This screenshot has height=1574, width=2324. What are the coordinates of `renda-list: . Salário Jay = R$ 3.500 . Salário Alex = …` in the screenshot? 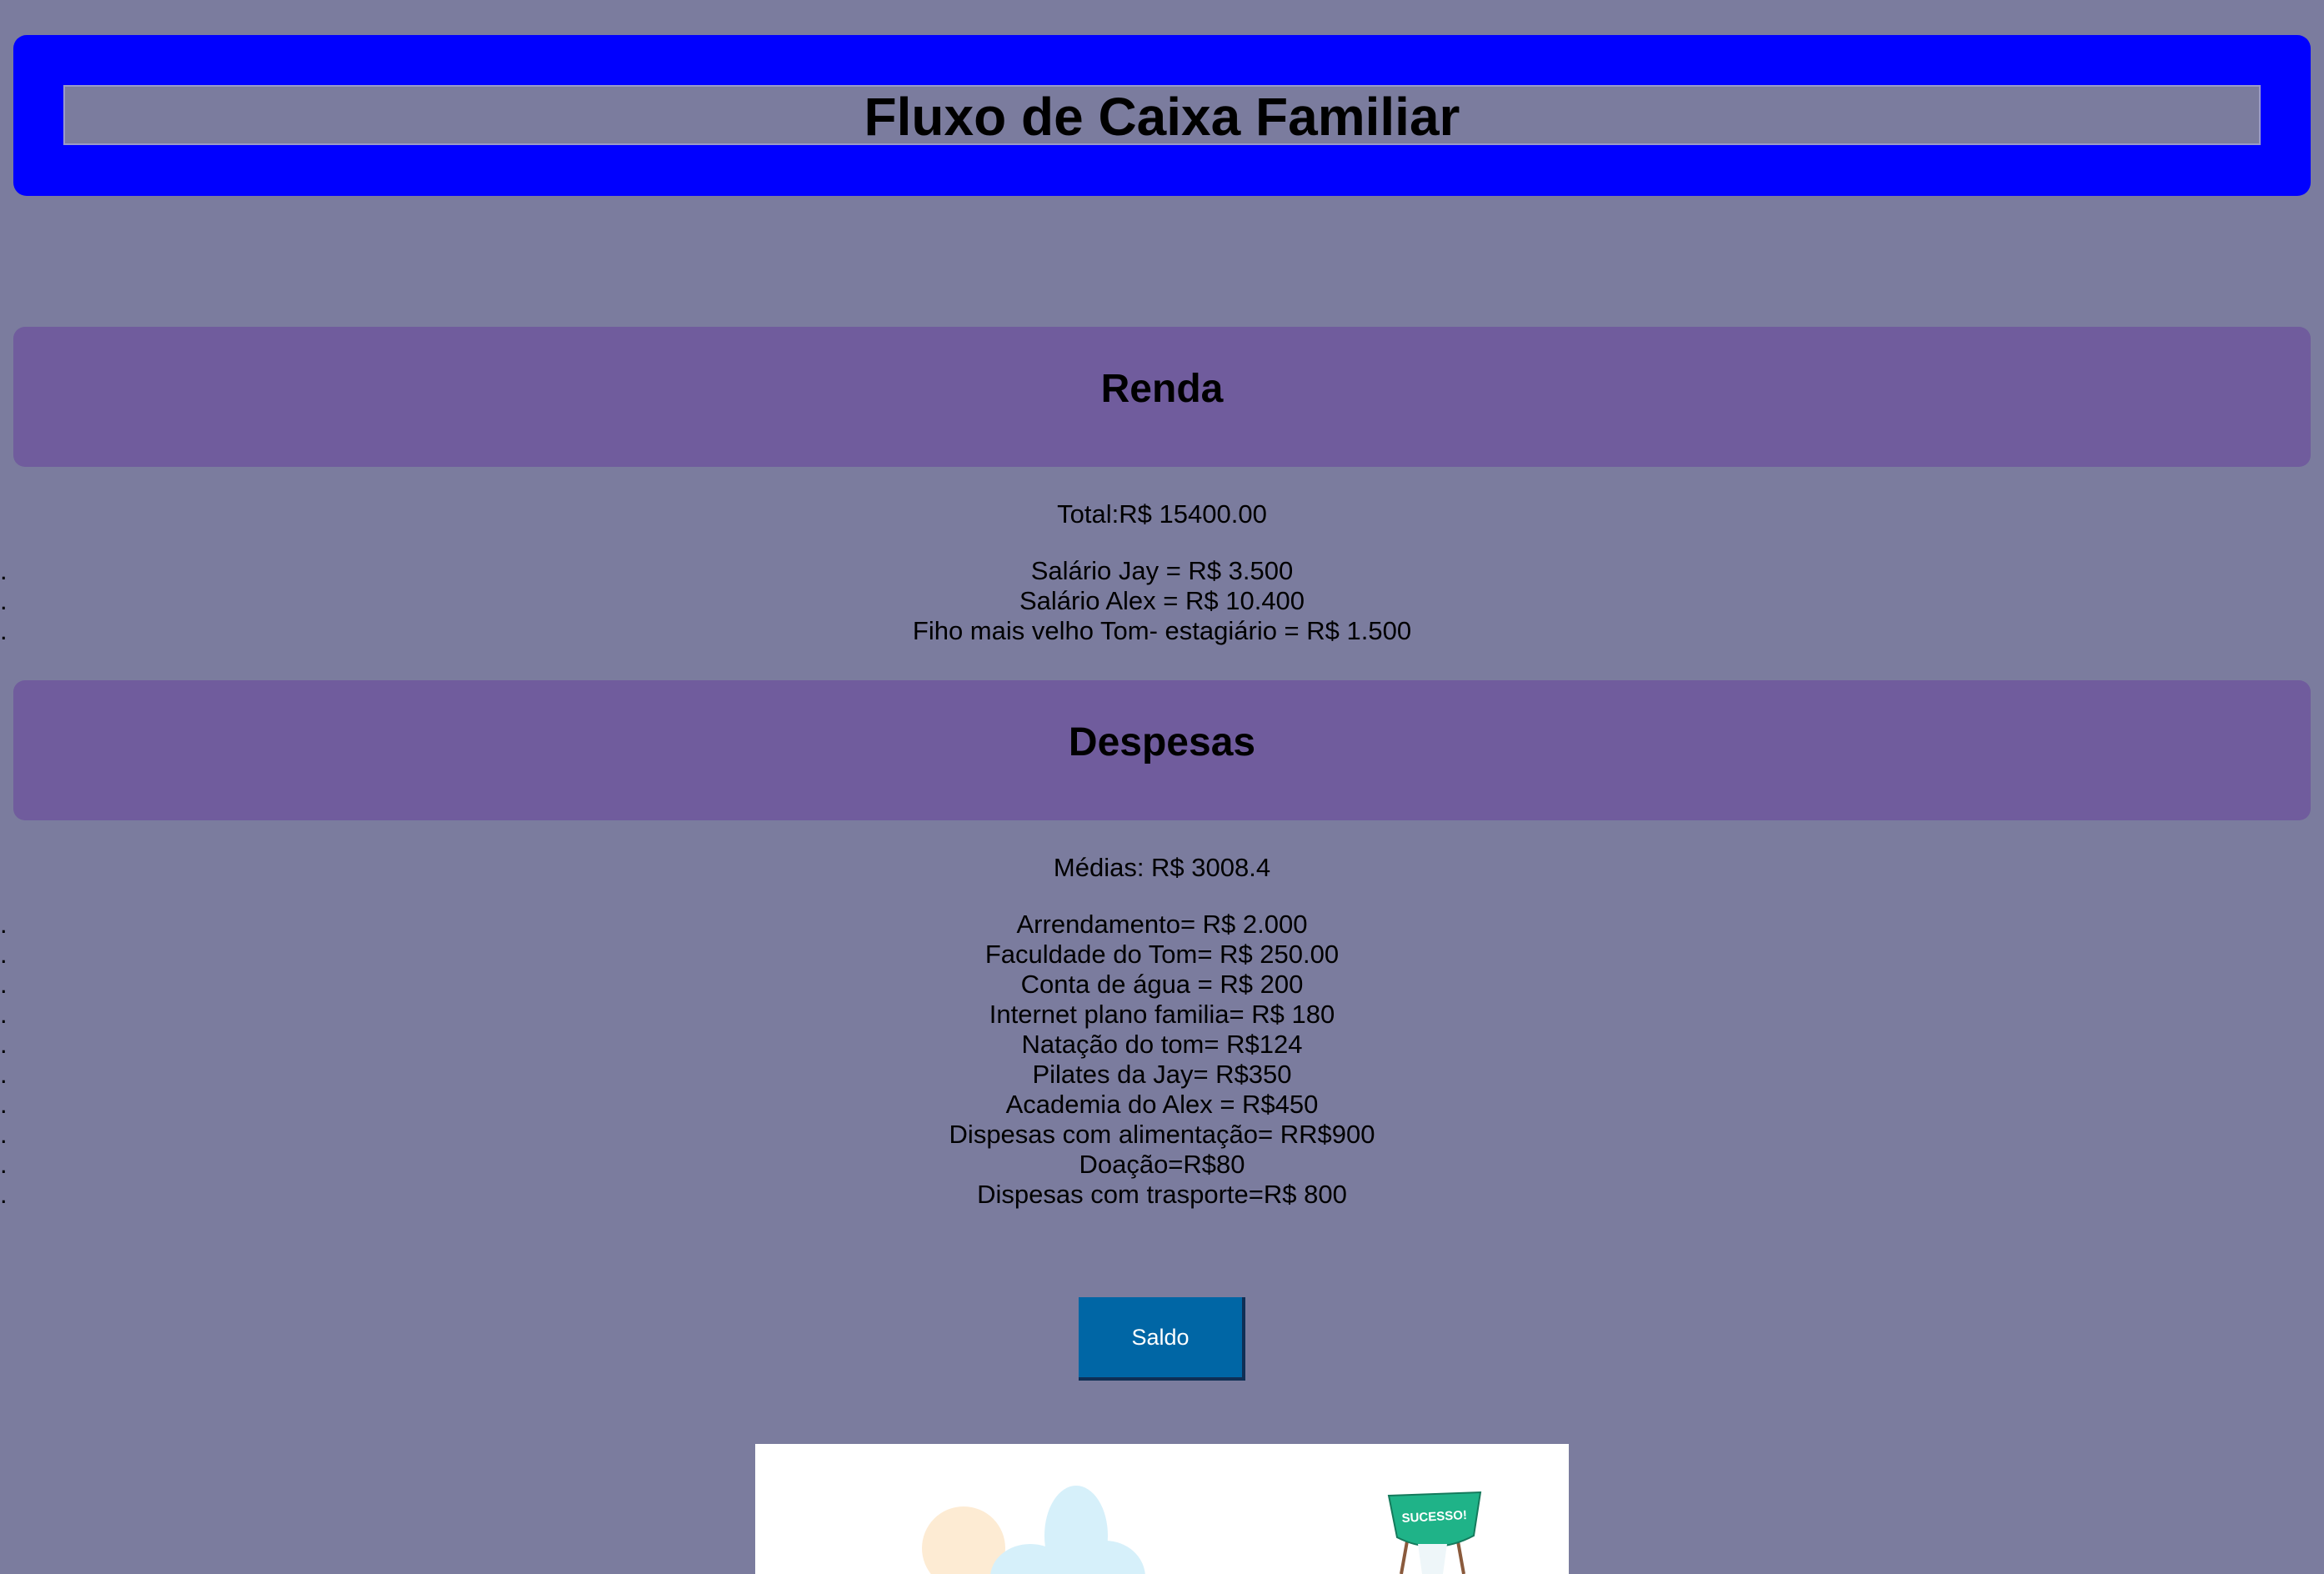 It's located at (1162, 601).